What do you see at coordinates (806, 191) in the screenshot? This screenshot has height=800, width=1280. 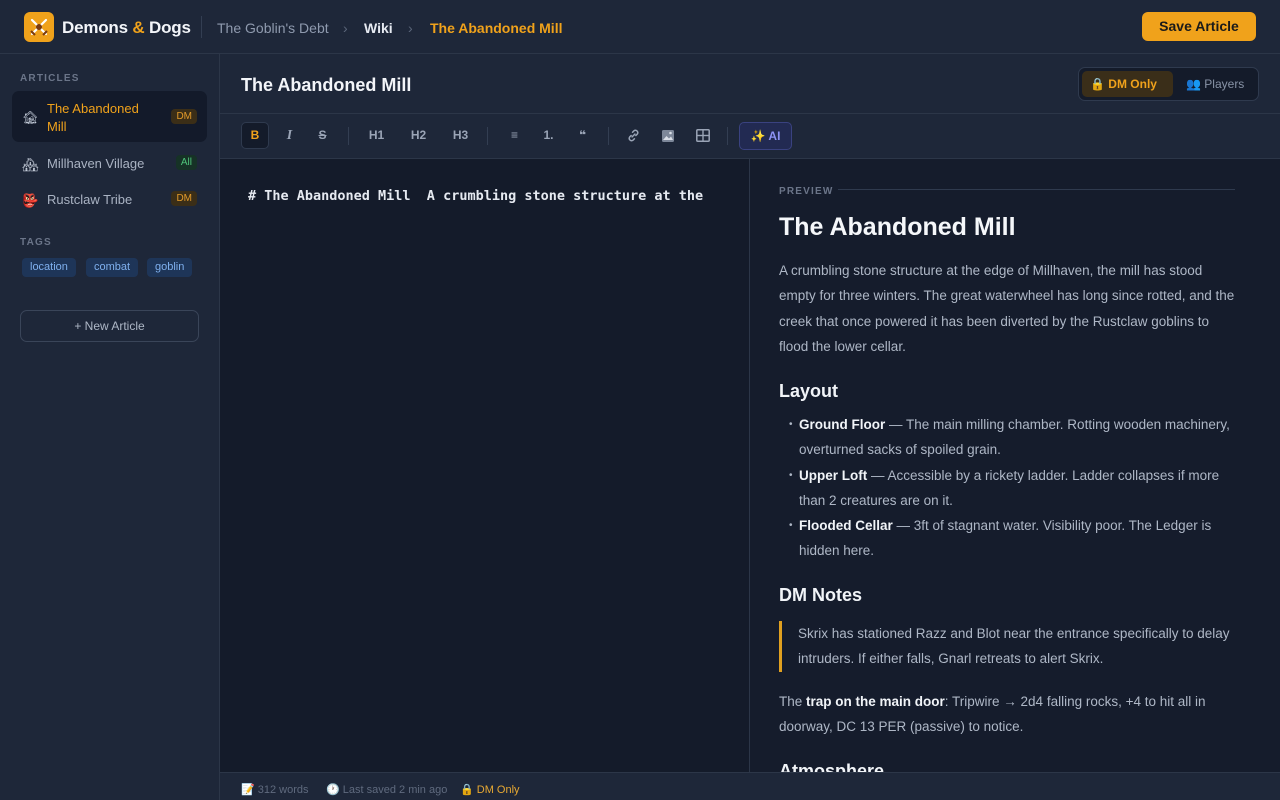 I see `preview-label: PREVIEW` at bounding box center [806, 191].